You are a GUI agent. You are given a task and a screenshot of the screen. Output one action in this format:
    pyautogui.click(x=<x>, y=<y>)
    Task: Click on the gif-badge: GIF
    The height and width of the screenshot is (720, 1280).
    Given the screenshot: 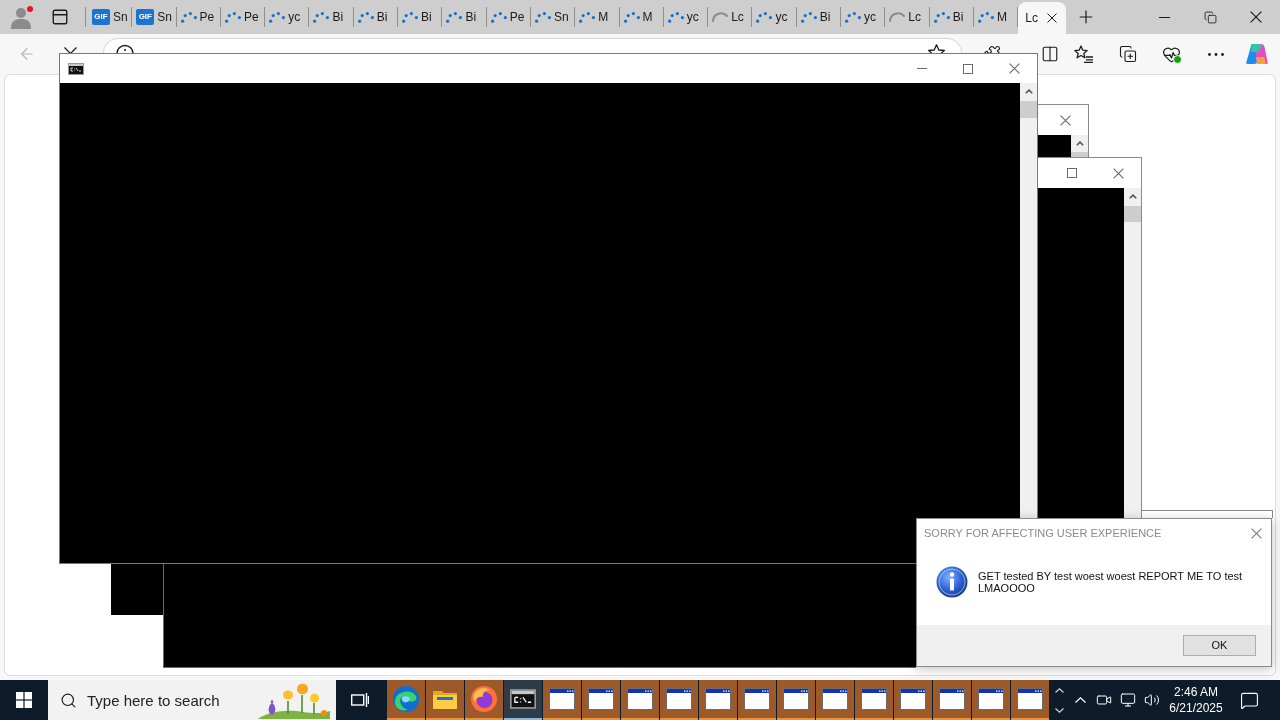 What is the action you would take?
    pyautogui.click(x=145, y=17)
    